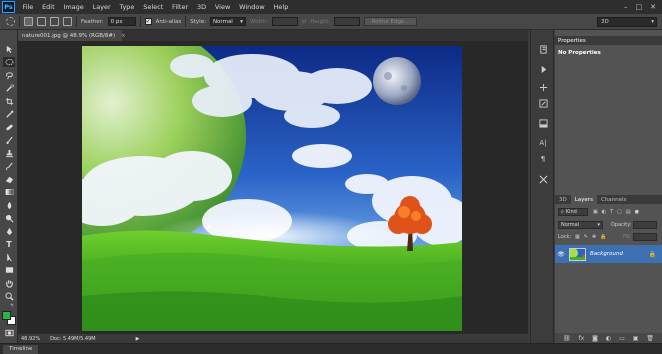 This screenshot has height=354, width=662. Describe the element at coordinates (613, 199) in the screenshot. I see `tab-channels: Channels` at that location.